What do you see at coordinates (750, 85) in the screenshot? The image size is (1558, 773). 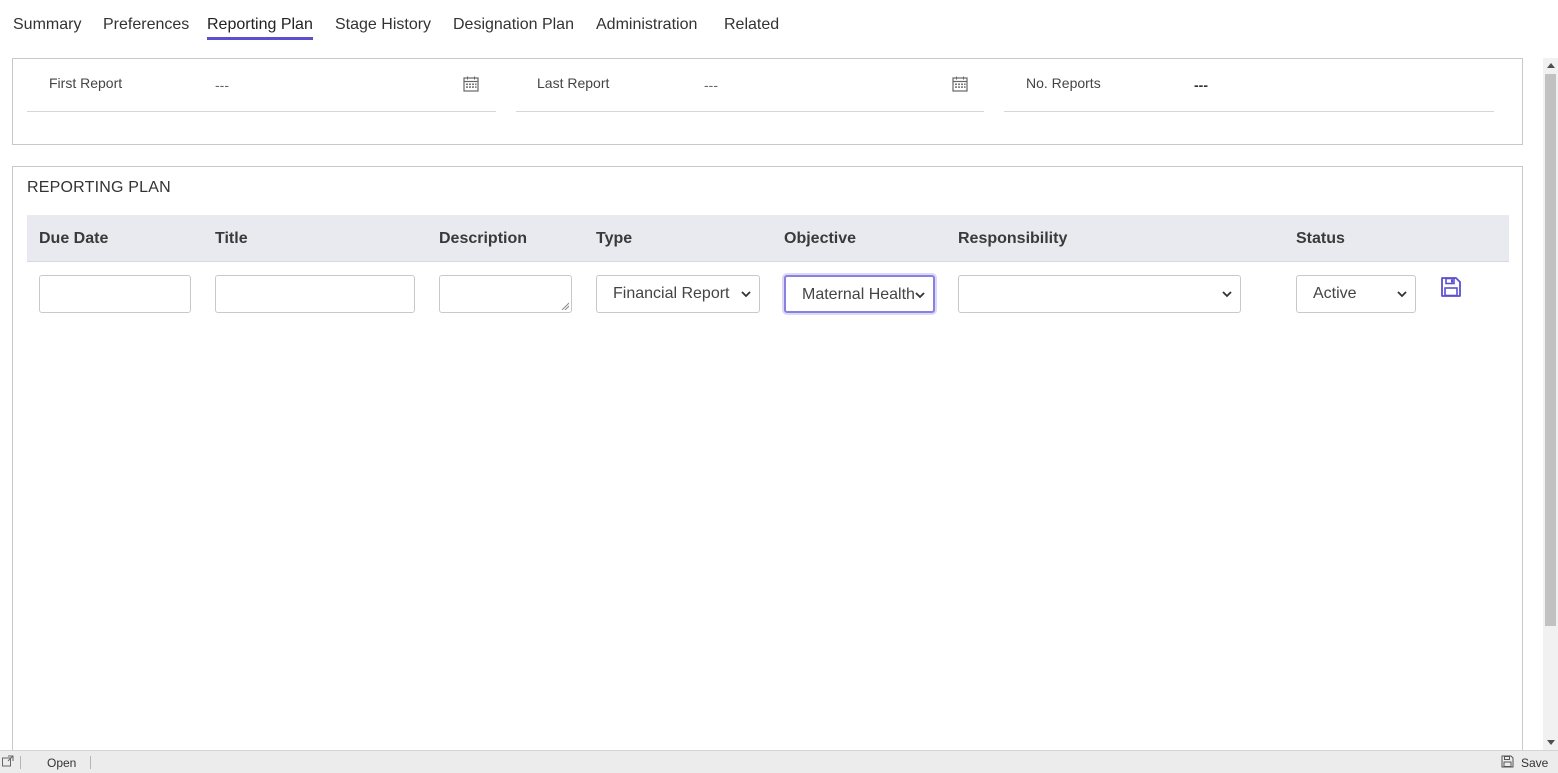 I see `last-report-field: Last Report ---` at bounding box center [750, 85].